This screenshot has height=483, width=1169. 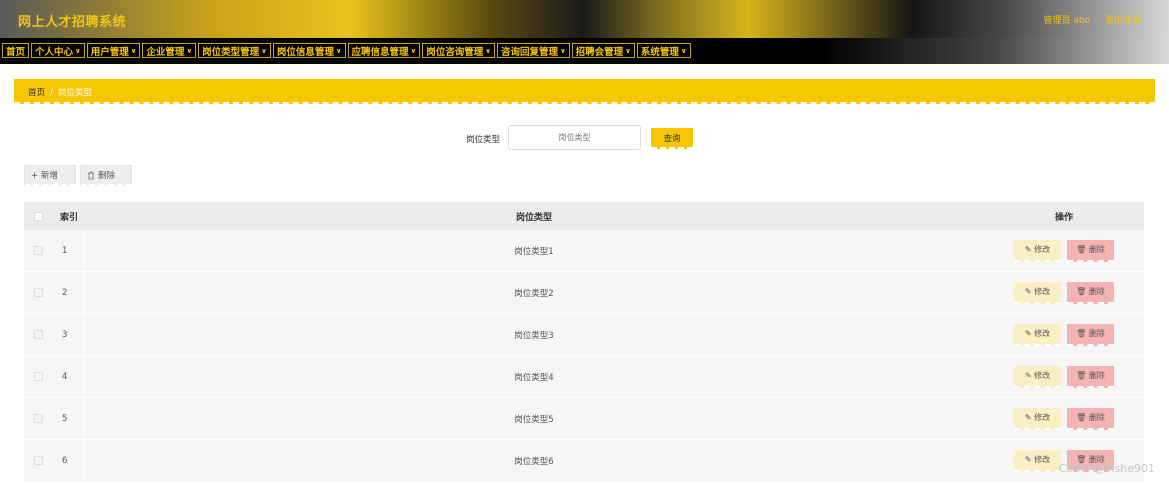 I want to click on nav-item-2: 用户管理 ∨, so click(x=113, y=50).